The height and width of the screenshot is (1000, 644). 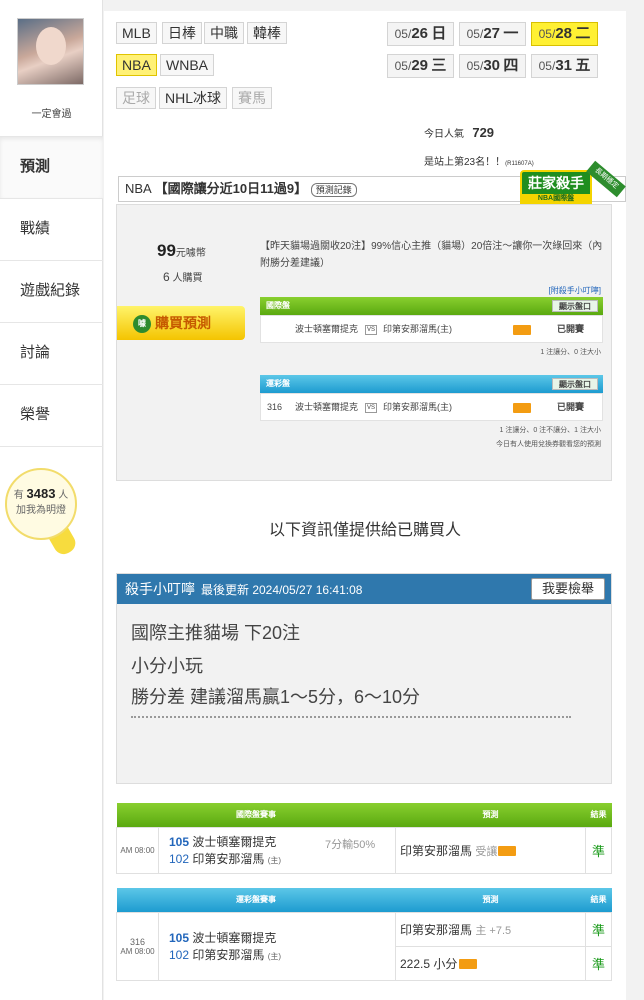 What do you see at coordinates (550, 430) in the screenshot?
I see `sport-note: 1 注讓分、0 注不讓分、1 注大小` at bounding box center [550, 430].